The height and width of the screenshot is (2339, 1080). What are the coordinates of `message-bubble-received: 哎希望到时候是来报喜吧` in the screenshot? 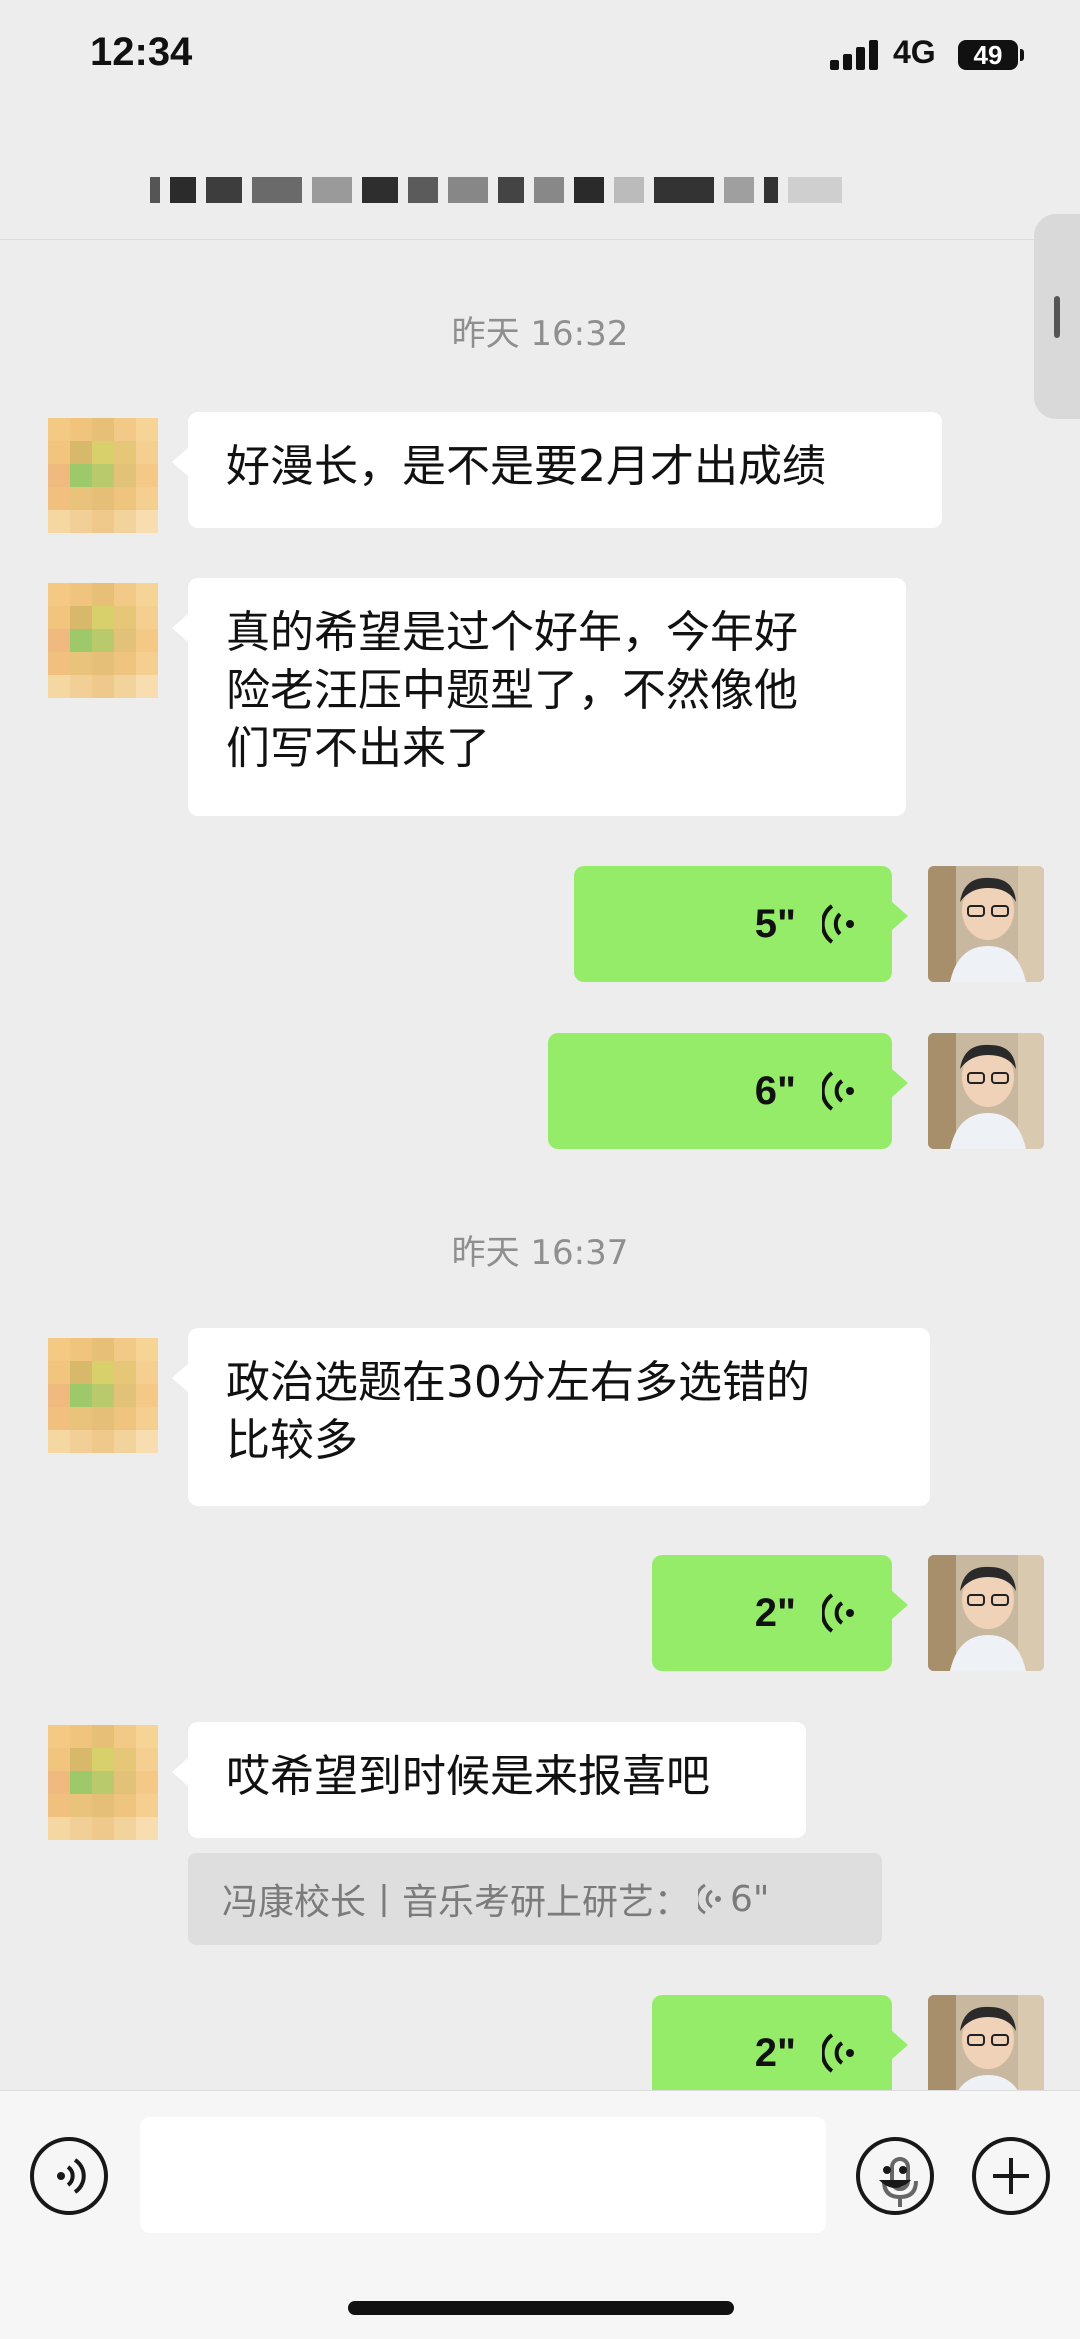 It's located at (489, 1780).